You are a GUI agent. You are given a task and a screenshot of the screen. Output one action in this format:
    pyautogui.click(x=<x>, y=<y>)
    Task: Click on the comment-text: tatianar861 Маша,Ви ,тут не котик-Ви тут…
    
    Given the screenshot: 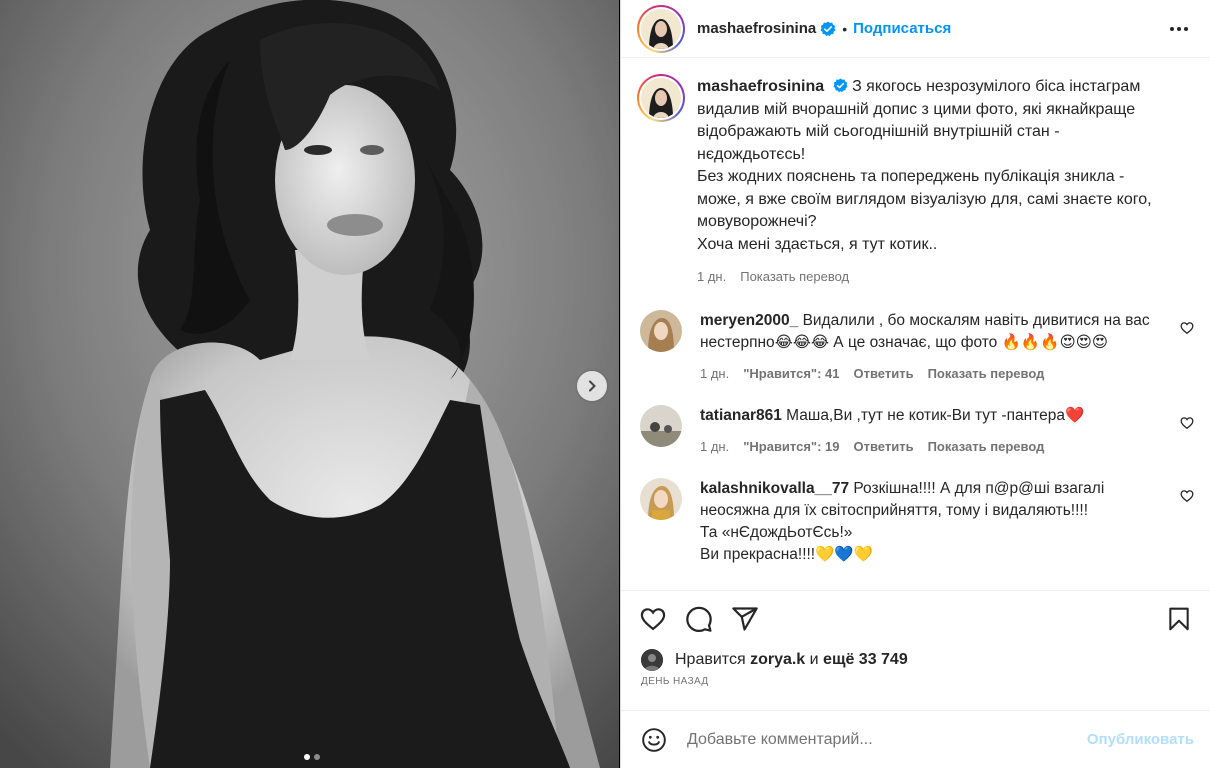 What is the action you would take?
    pyautogui.click(x=927, y=416)
    